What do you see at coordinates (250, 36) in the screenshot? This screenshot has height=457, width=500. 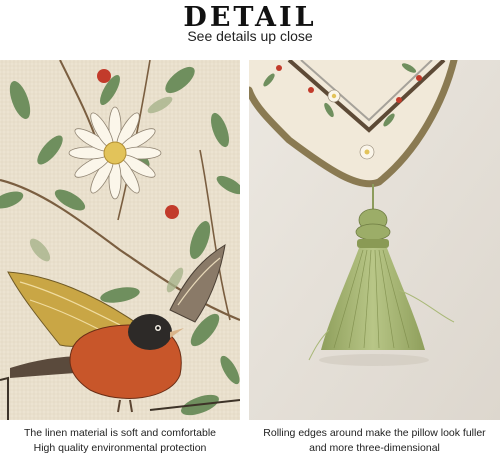 I see `page-subtitle: See details up close` at bounding box center [250, 36].